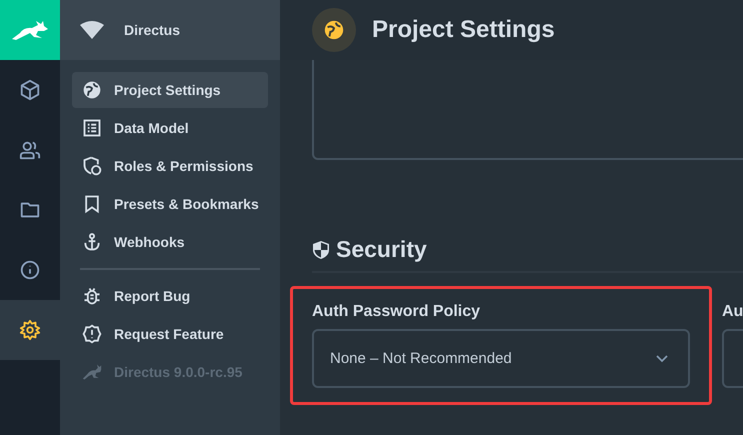 Image resolution: width=743 pixels, height=435 pixels. What do you see at coordinates (170, 166) in the screenshot?
I see `nav-item: Roles & Permissions` at bounding box center [170, 166].